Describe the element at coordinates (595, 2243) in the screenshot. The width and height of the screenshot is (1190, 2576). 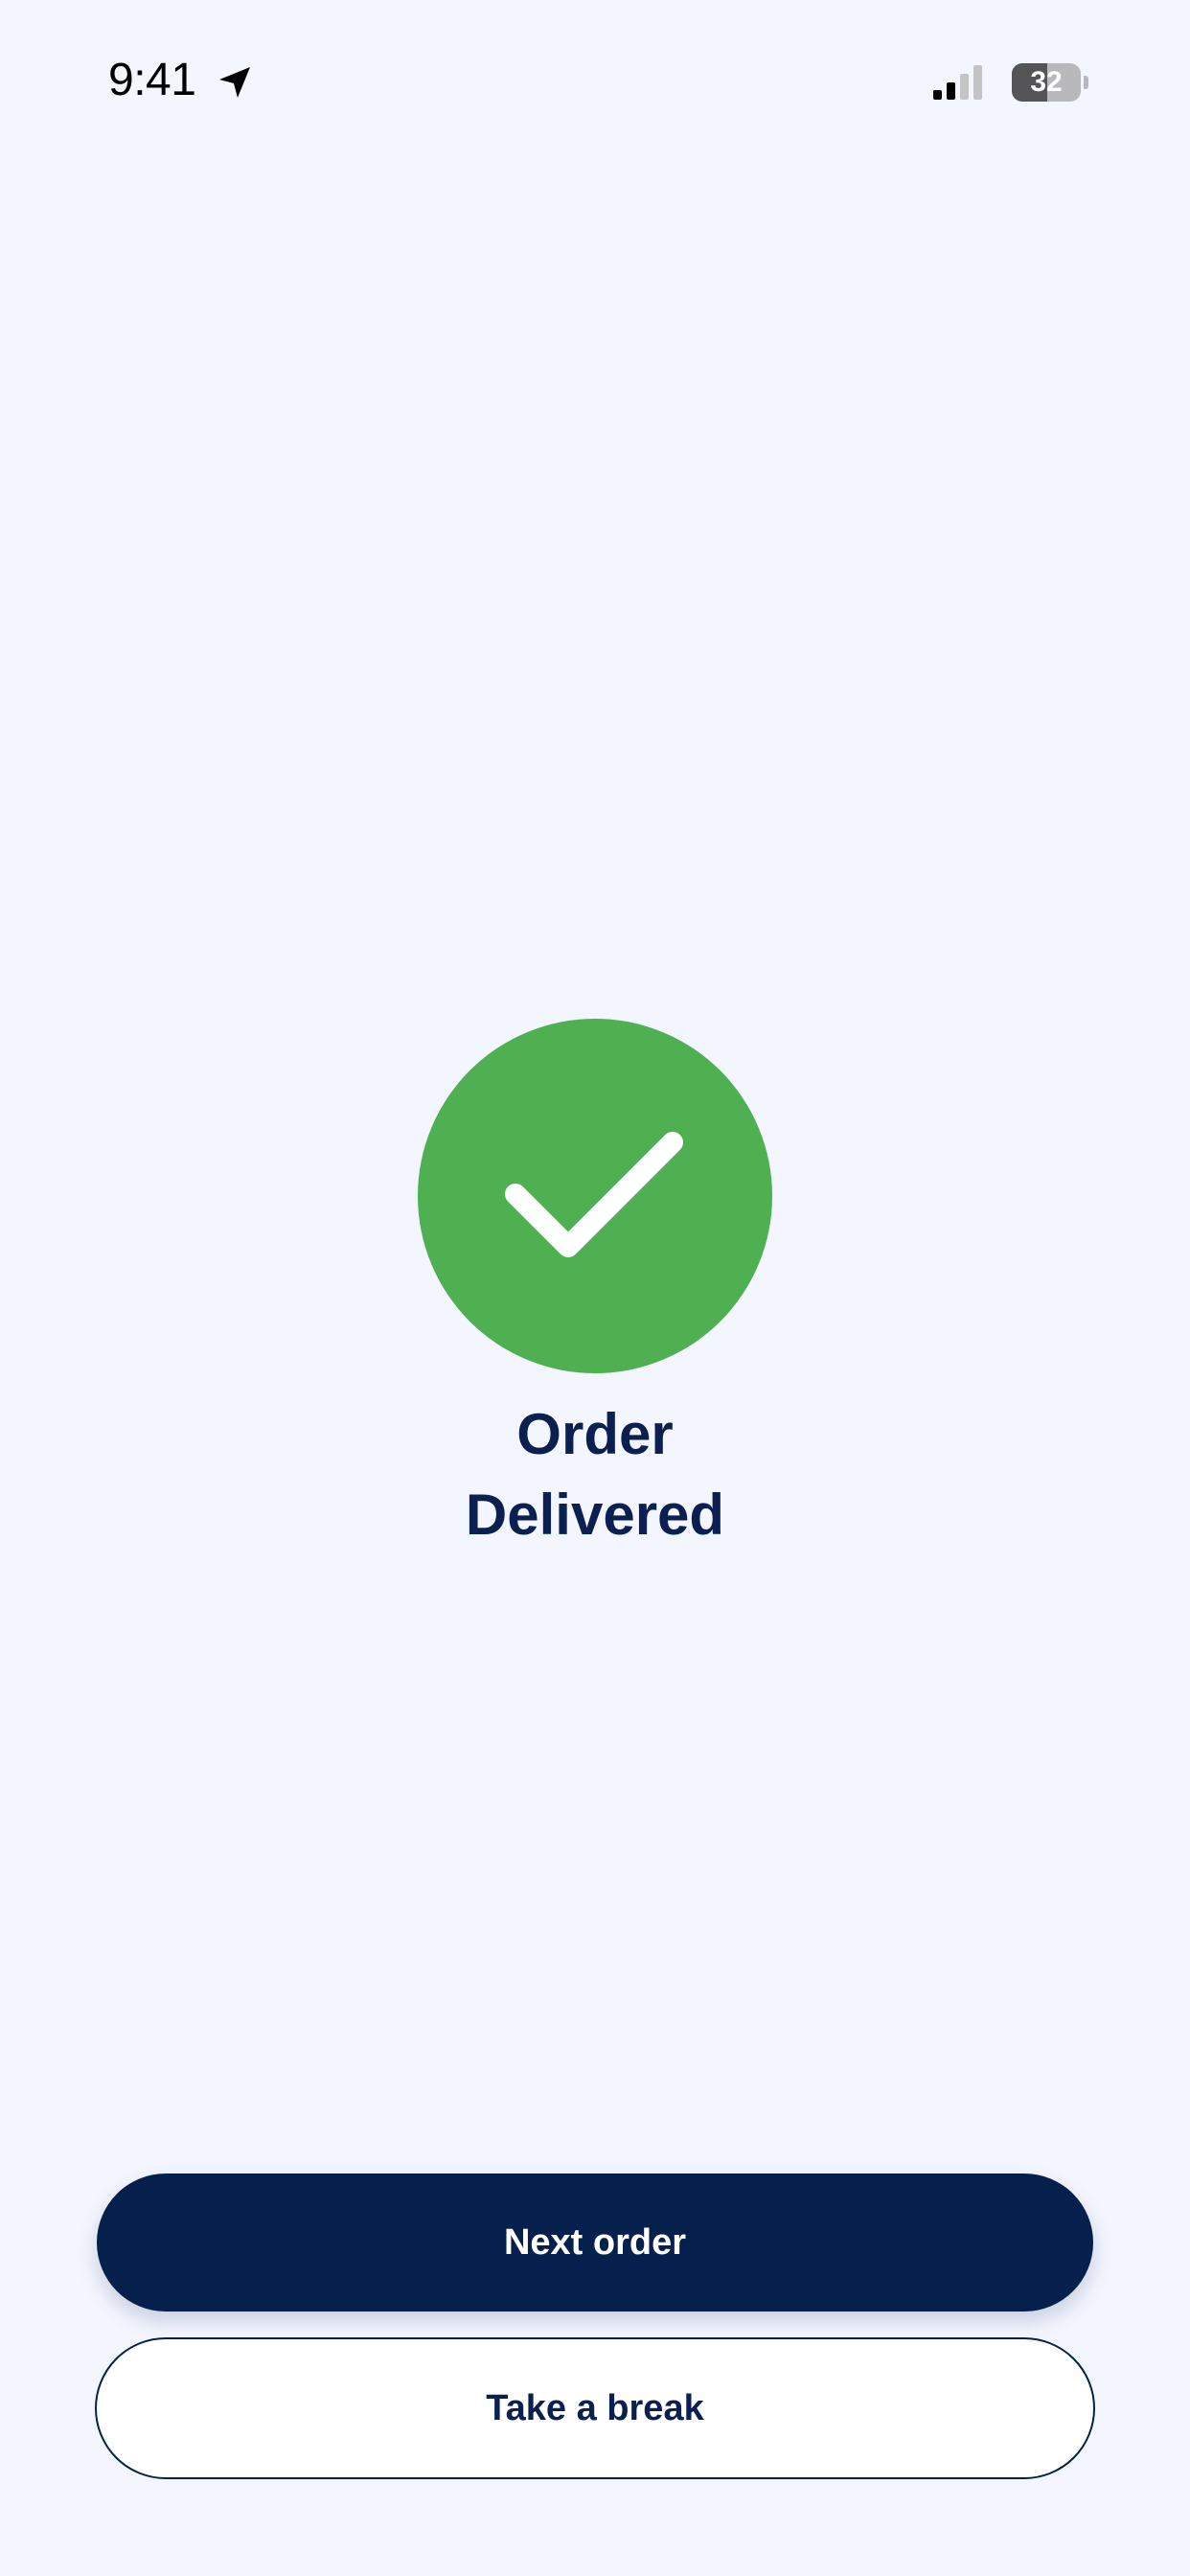
I see `next-order-button: Next order` at that location.